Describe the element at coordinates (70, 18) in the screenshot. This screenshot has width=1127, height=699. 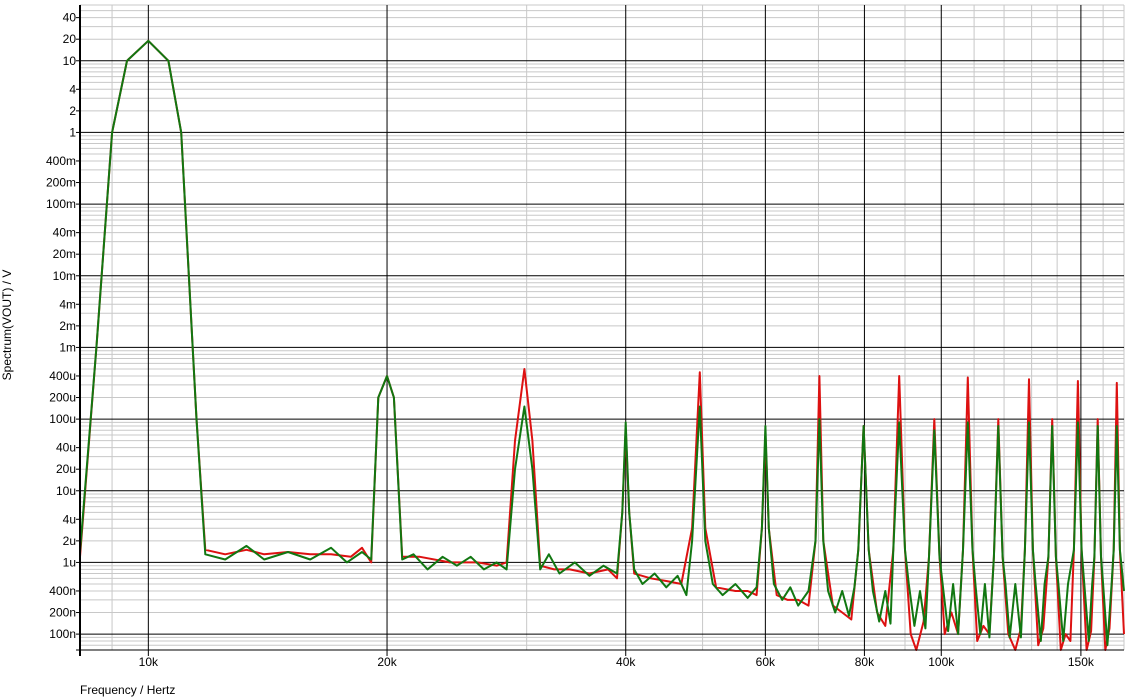
I see `y-tick-label: 40` at that location.